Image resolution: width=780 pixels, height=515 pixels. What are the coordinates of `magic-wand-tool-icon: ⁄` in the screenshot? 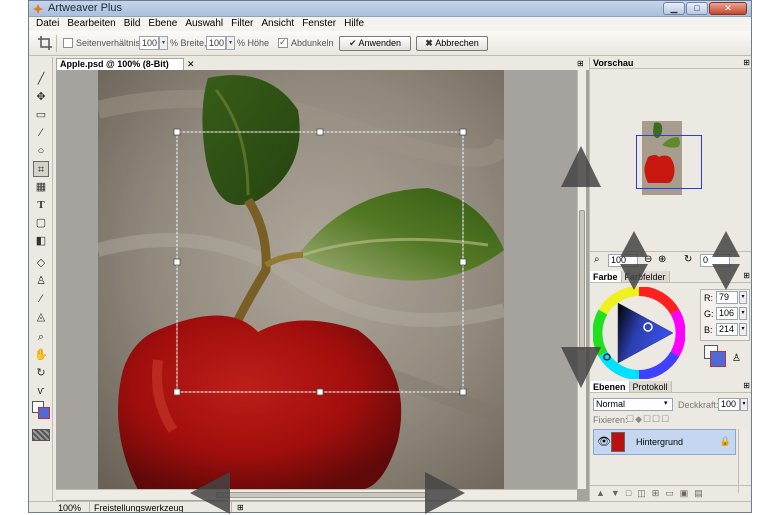 It's located at (41, 133).